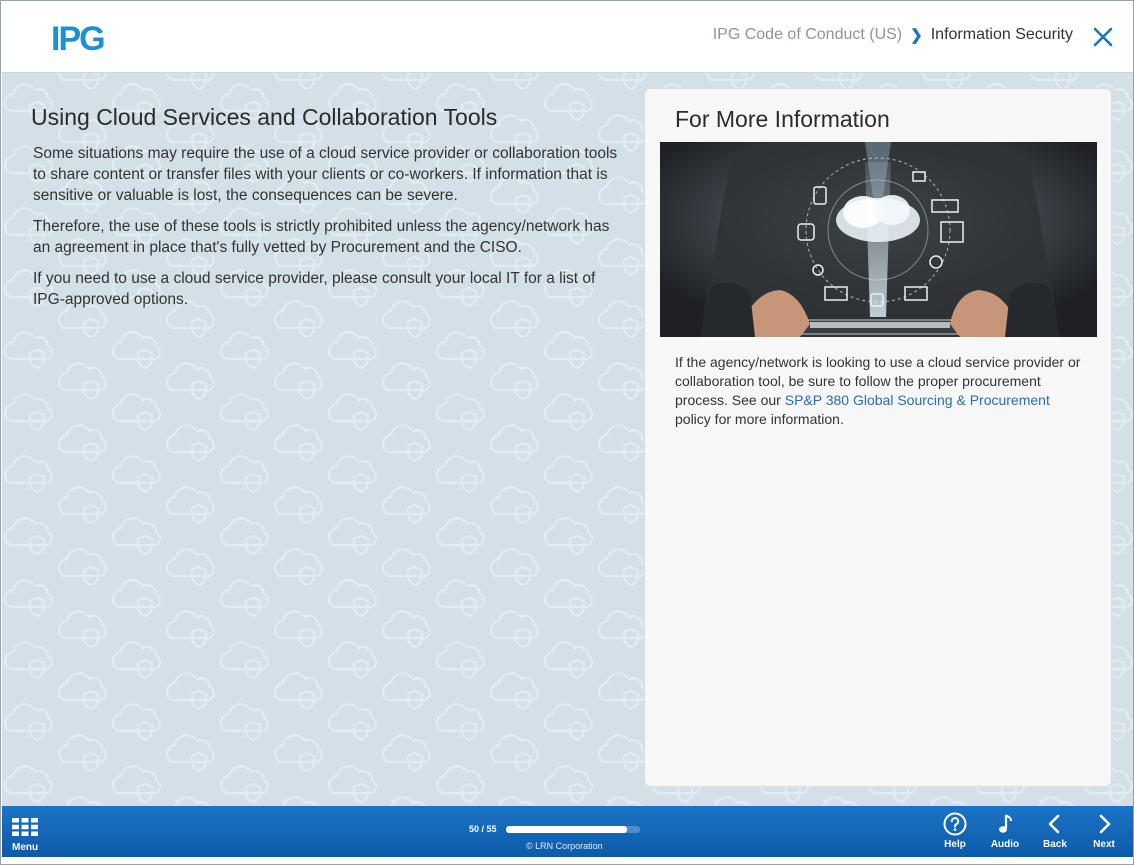 This screenshot has width=1134, height=865. What do you see at coordinates (1001, 34) in the screenshot?
I see `breadcrumb-current: Information Security` at bounding box center [1001, 34].